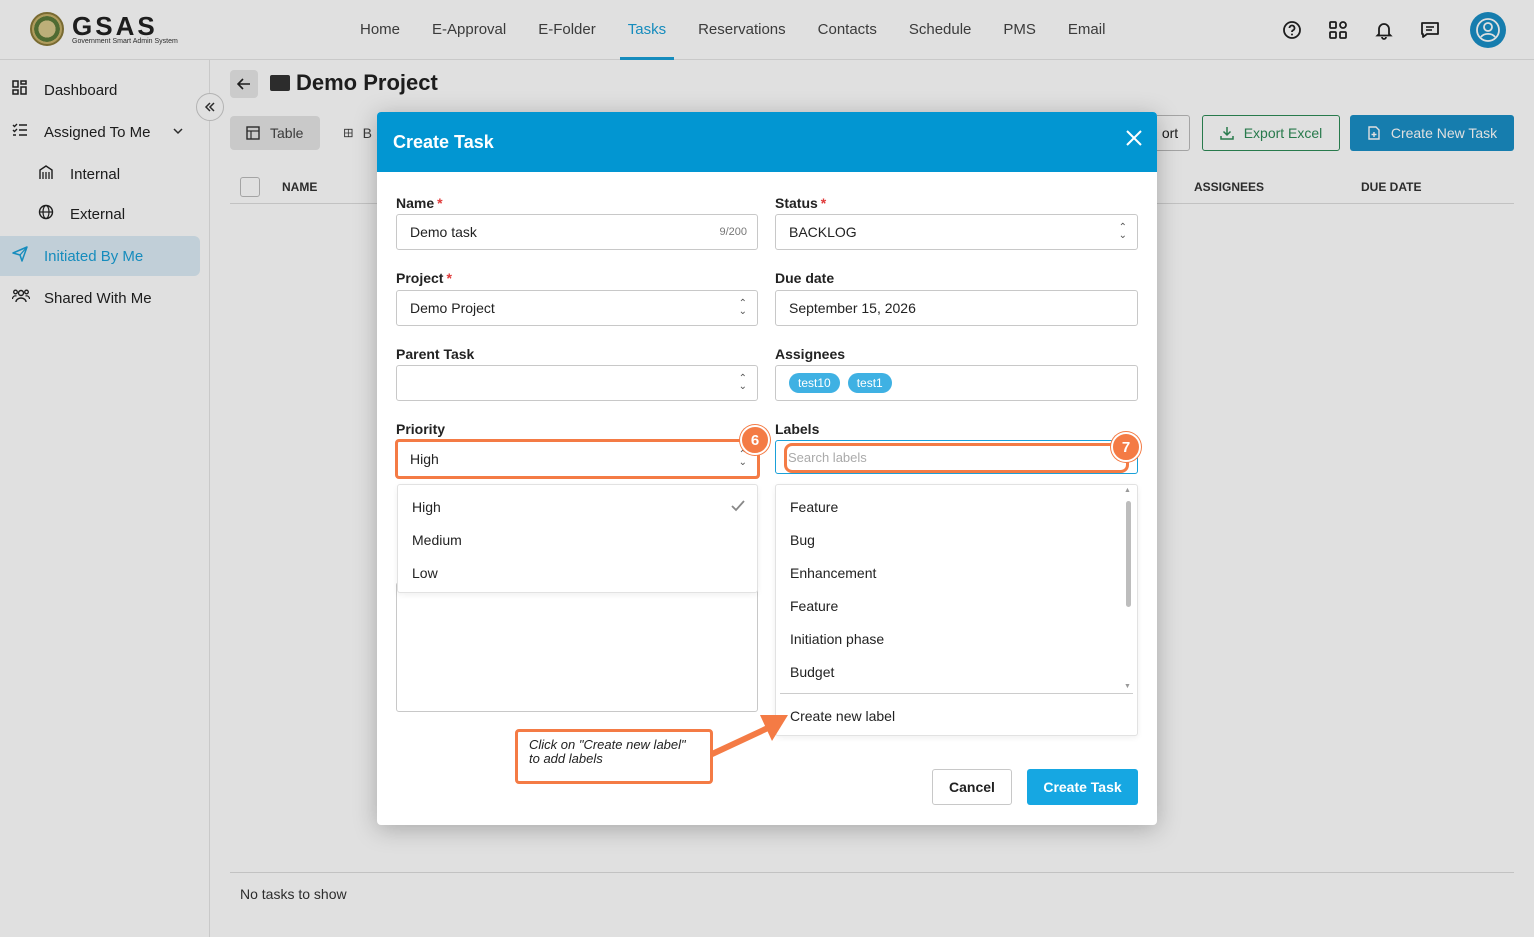 Image resolution: width=1534 pixels, height=937 pixels. Describe the element at coordinates (607, 744) in the screenshot. I see `callout-text-line1: Click on "Create new label"` at that location.